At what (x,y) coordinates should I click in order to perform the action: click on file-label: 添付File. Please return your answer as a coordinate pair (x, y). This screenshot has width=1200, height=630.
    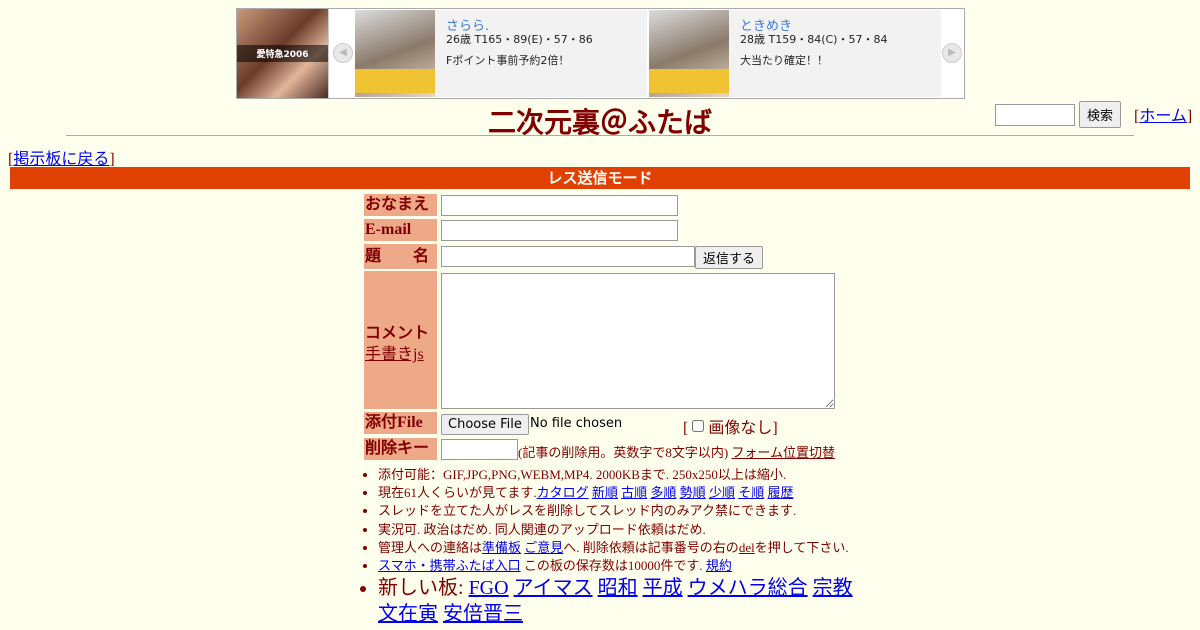
    Looking at the image, I should click on (400, 423).